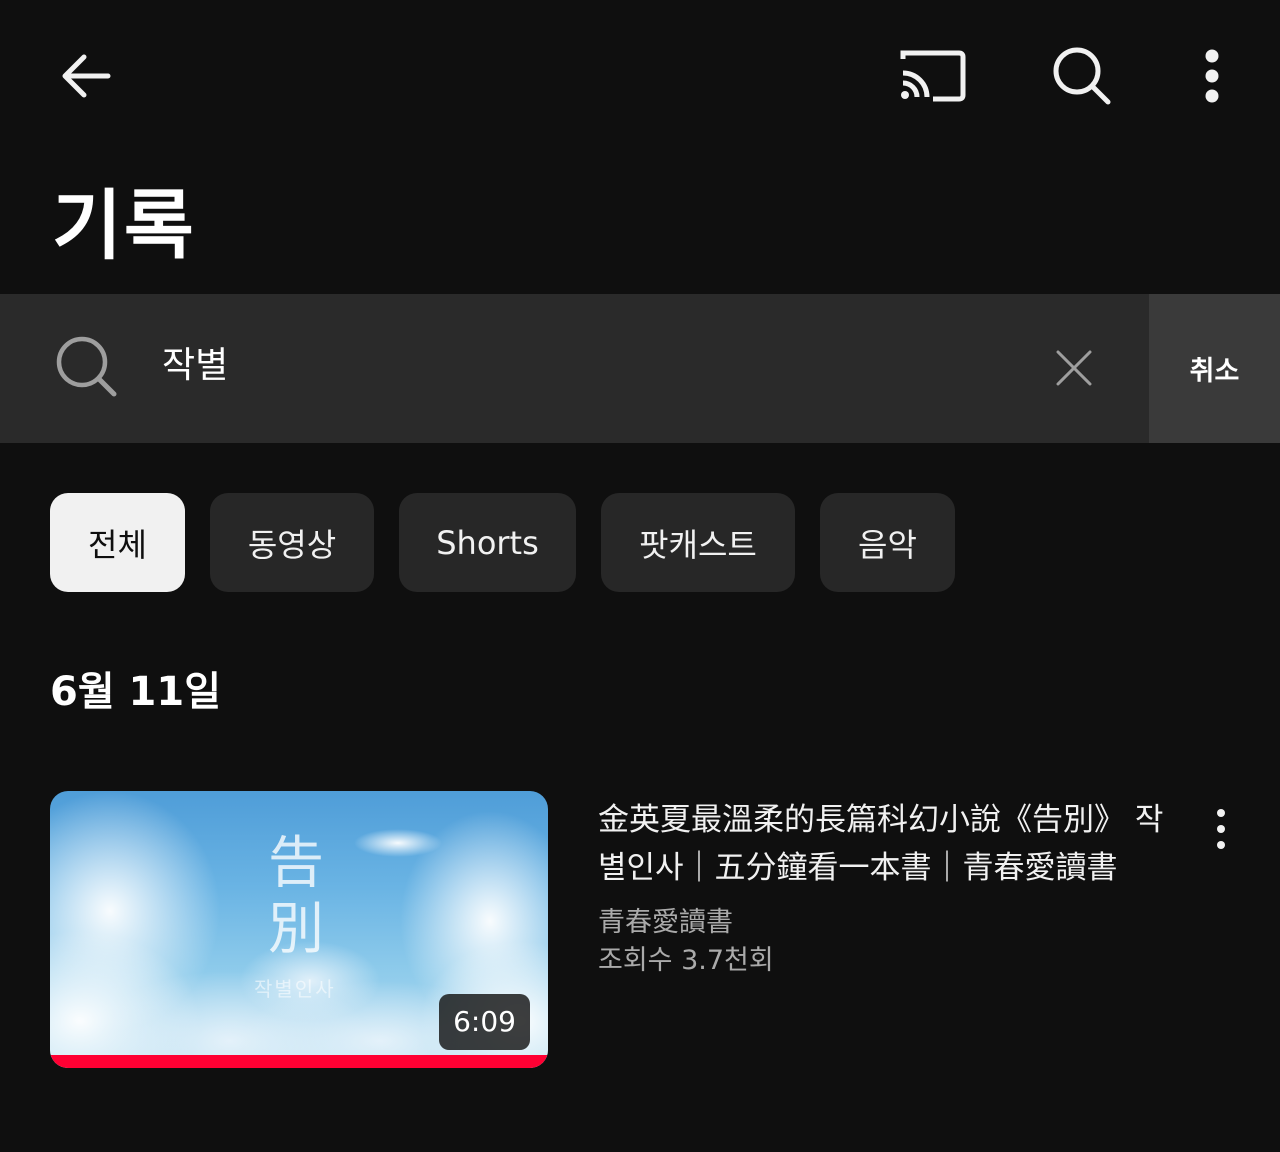  Describe the element at coordinates (893, 844) in the screenshot. I see `video-title: 金英夏最溫柔的長篇科幻小說《告別》 작별인사｜五分鐘看一本書｜青春愛讀書` at that location.